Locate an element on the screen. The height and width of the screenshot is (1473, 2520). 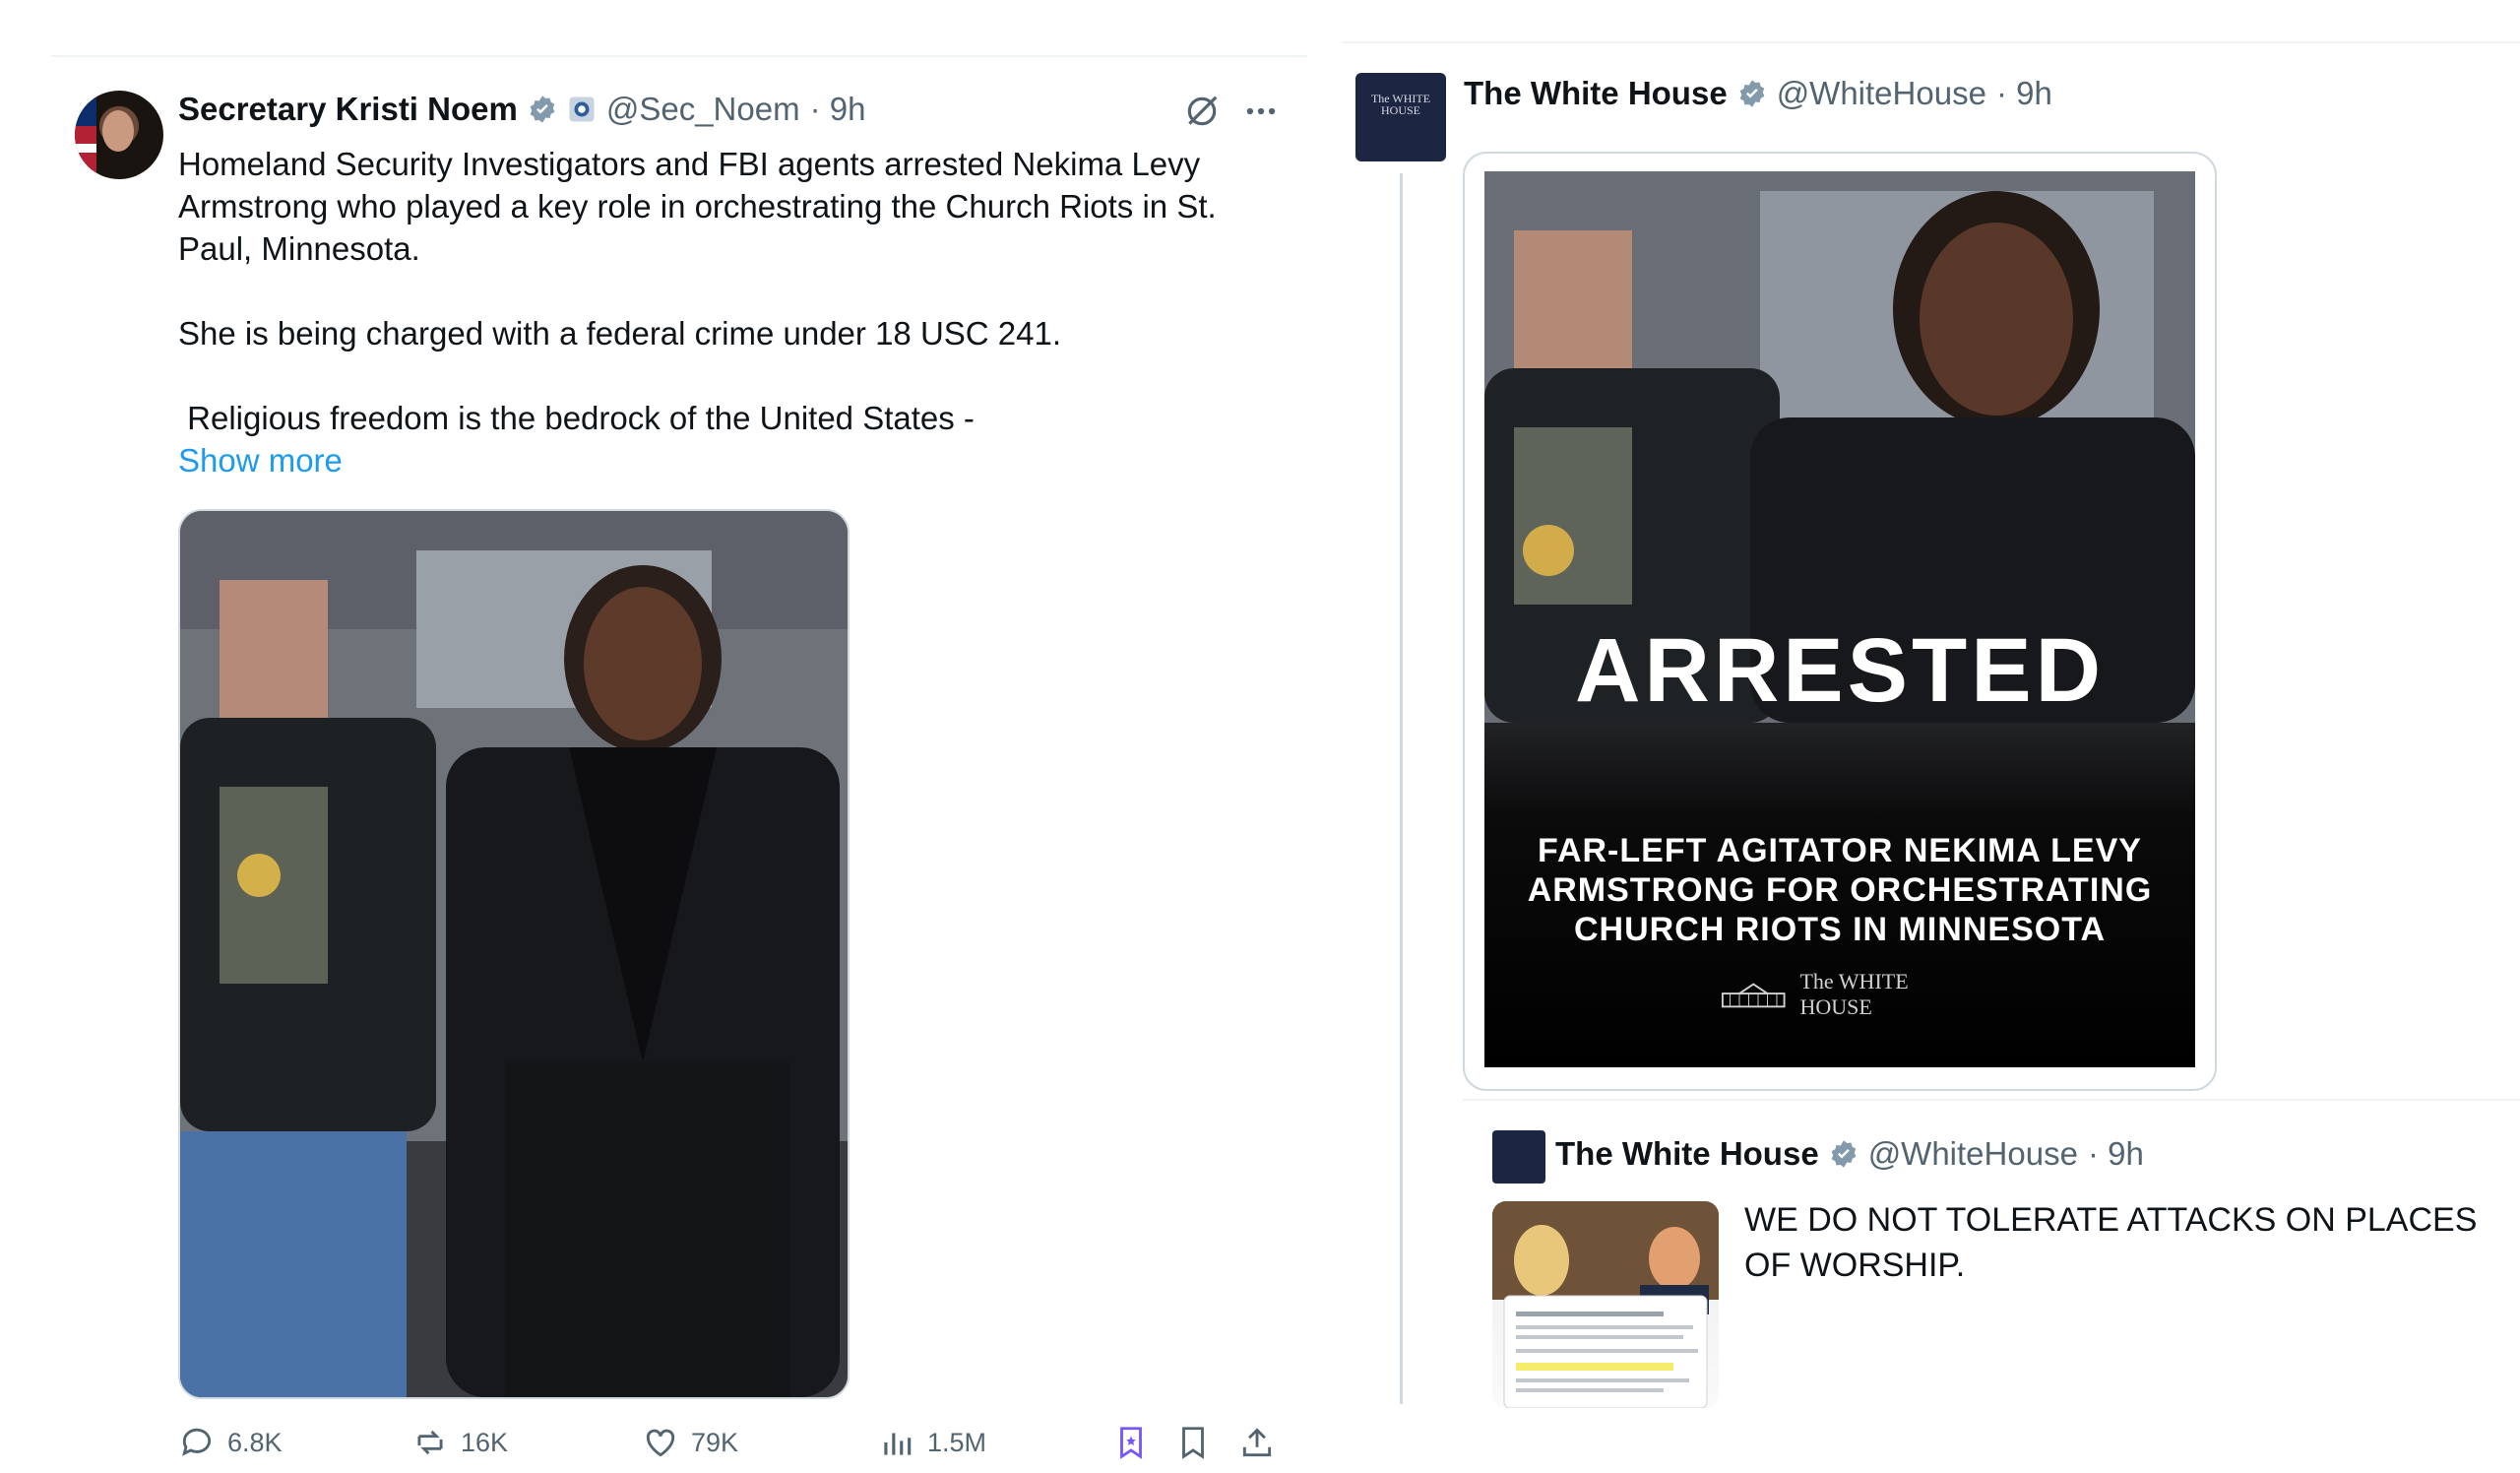
views-icon is located at coordinates (898, 1444).